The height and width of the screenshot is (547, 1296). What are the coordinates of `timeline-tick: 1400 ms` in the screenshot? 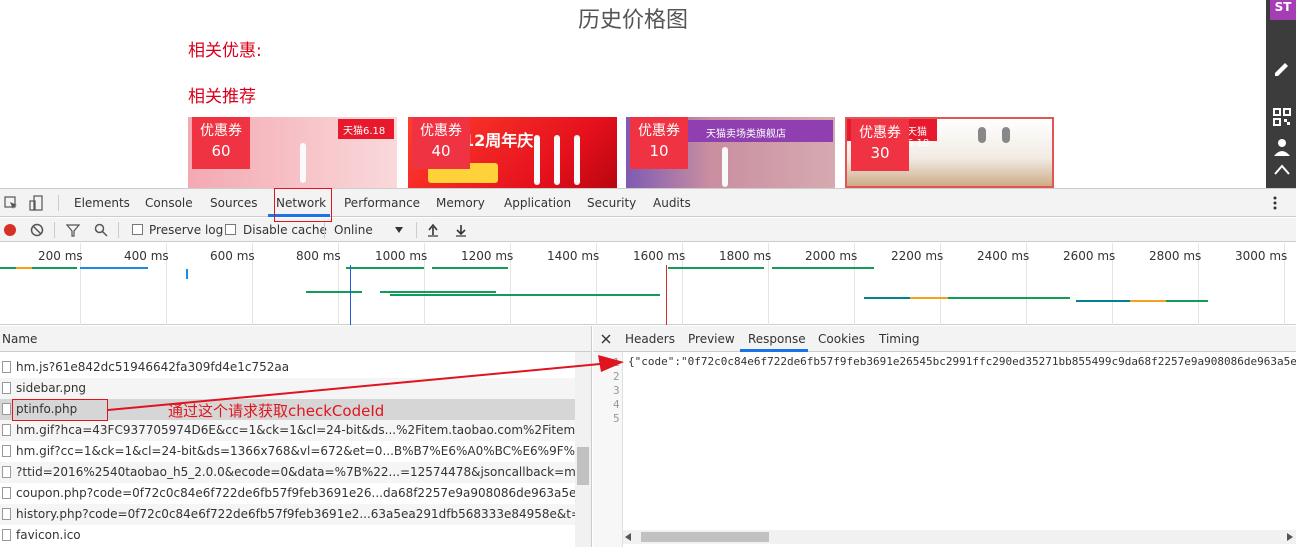 It's located at (573, 256).